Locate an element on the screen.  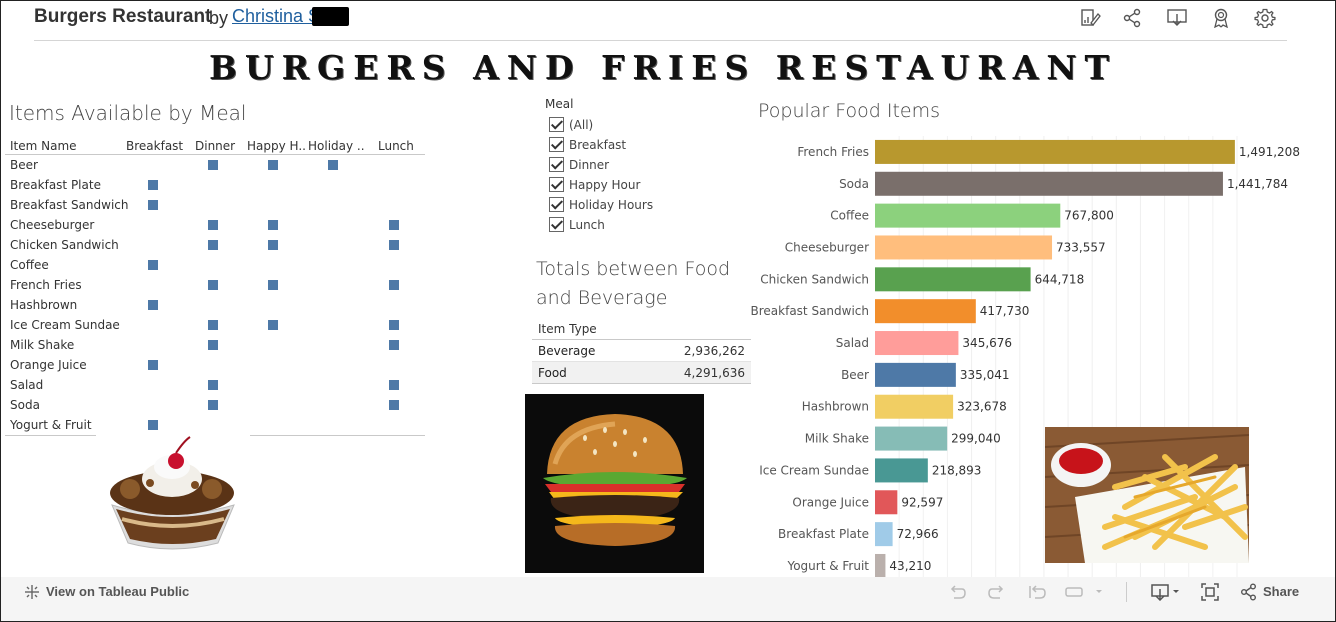
pause-updates-icon is located at coordinates (1084, 592).